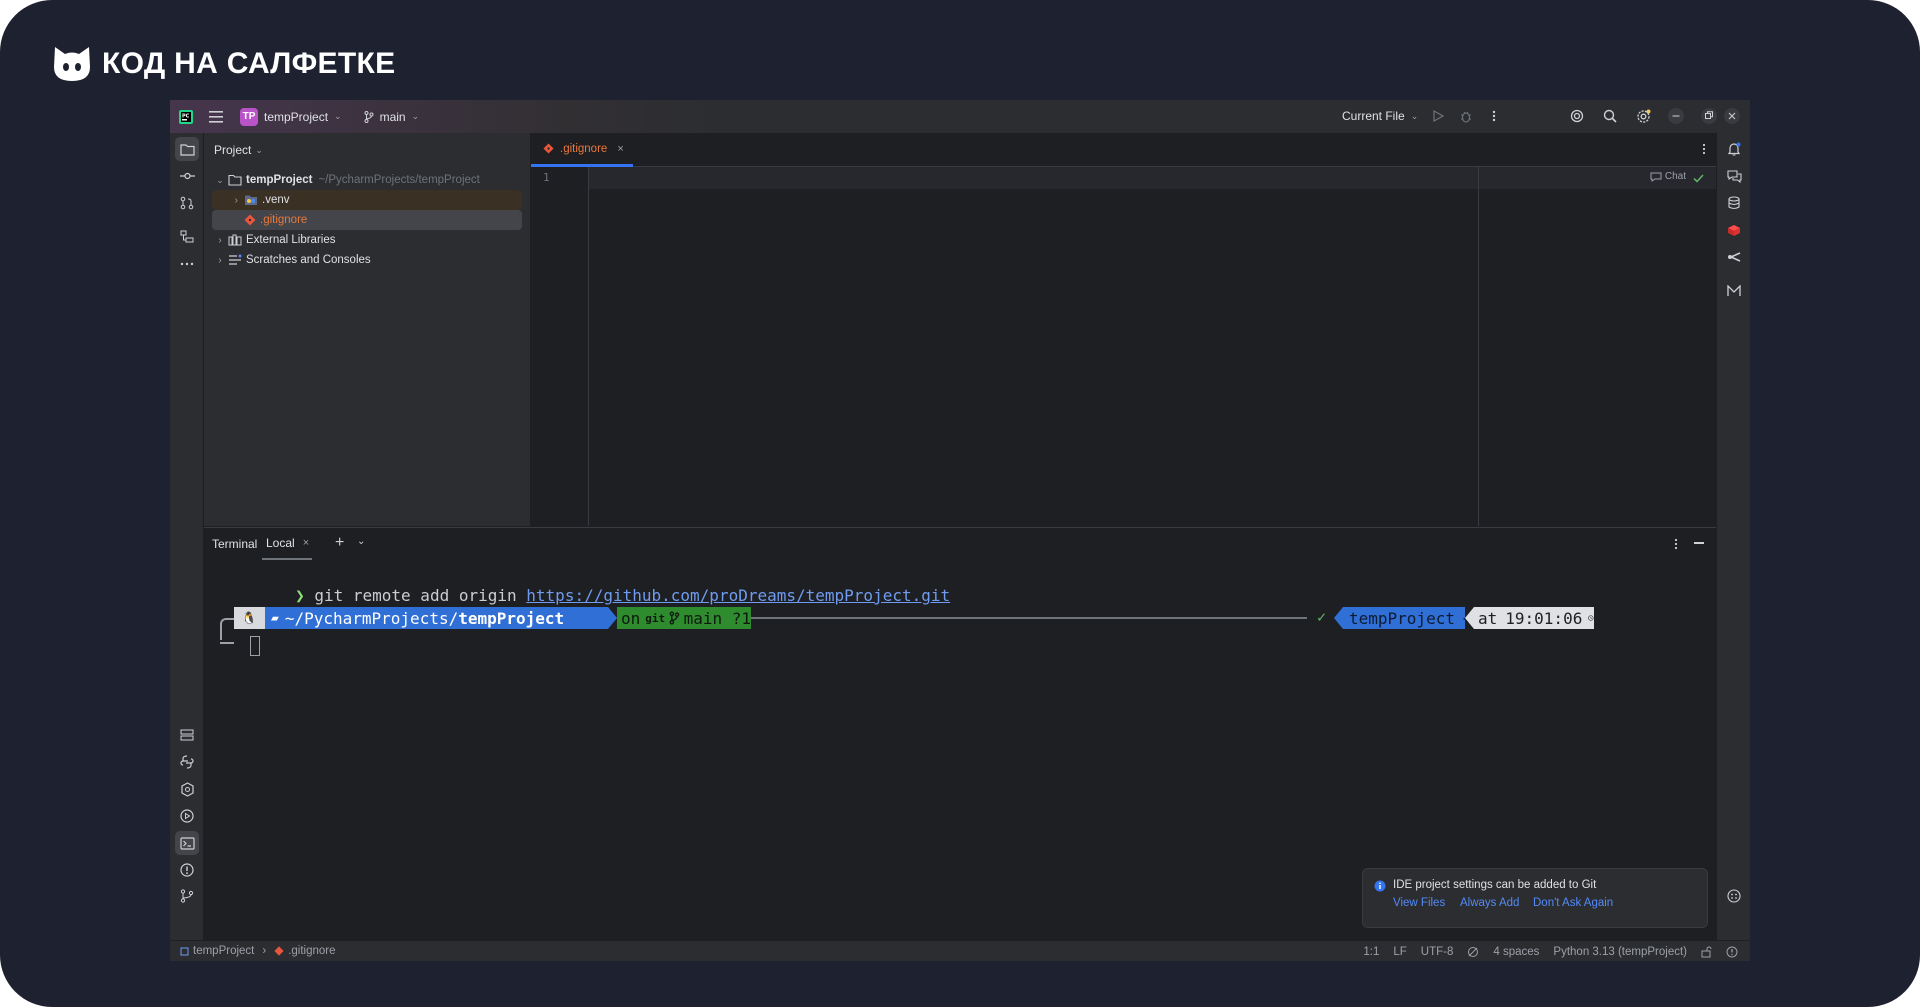  What do you see at coordinates (367, 260) in the screenshot?
I see `tree-item-scratches: › Scratches and Consoles` at bounding box center [367, 260].